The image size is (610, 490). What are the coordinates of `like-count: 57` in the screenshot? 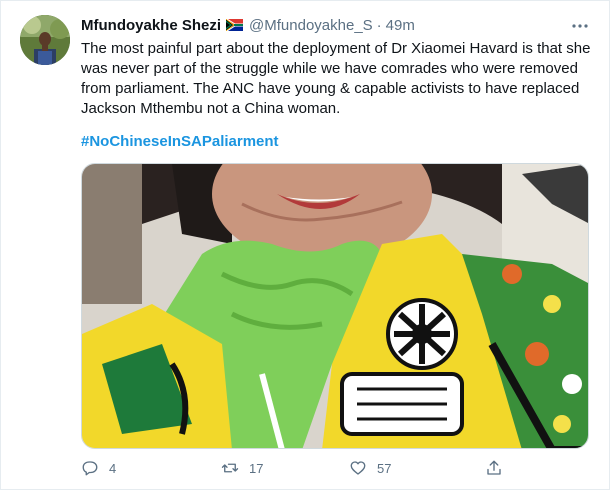 It's located at (384, 468).